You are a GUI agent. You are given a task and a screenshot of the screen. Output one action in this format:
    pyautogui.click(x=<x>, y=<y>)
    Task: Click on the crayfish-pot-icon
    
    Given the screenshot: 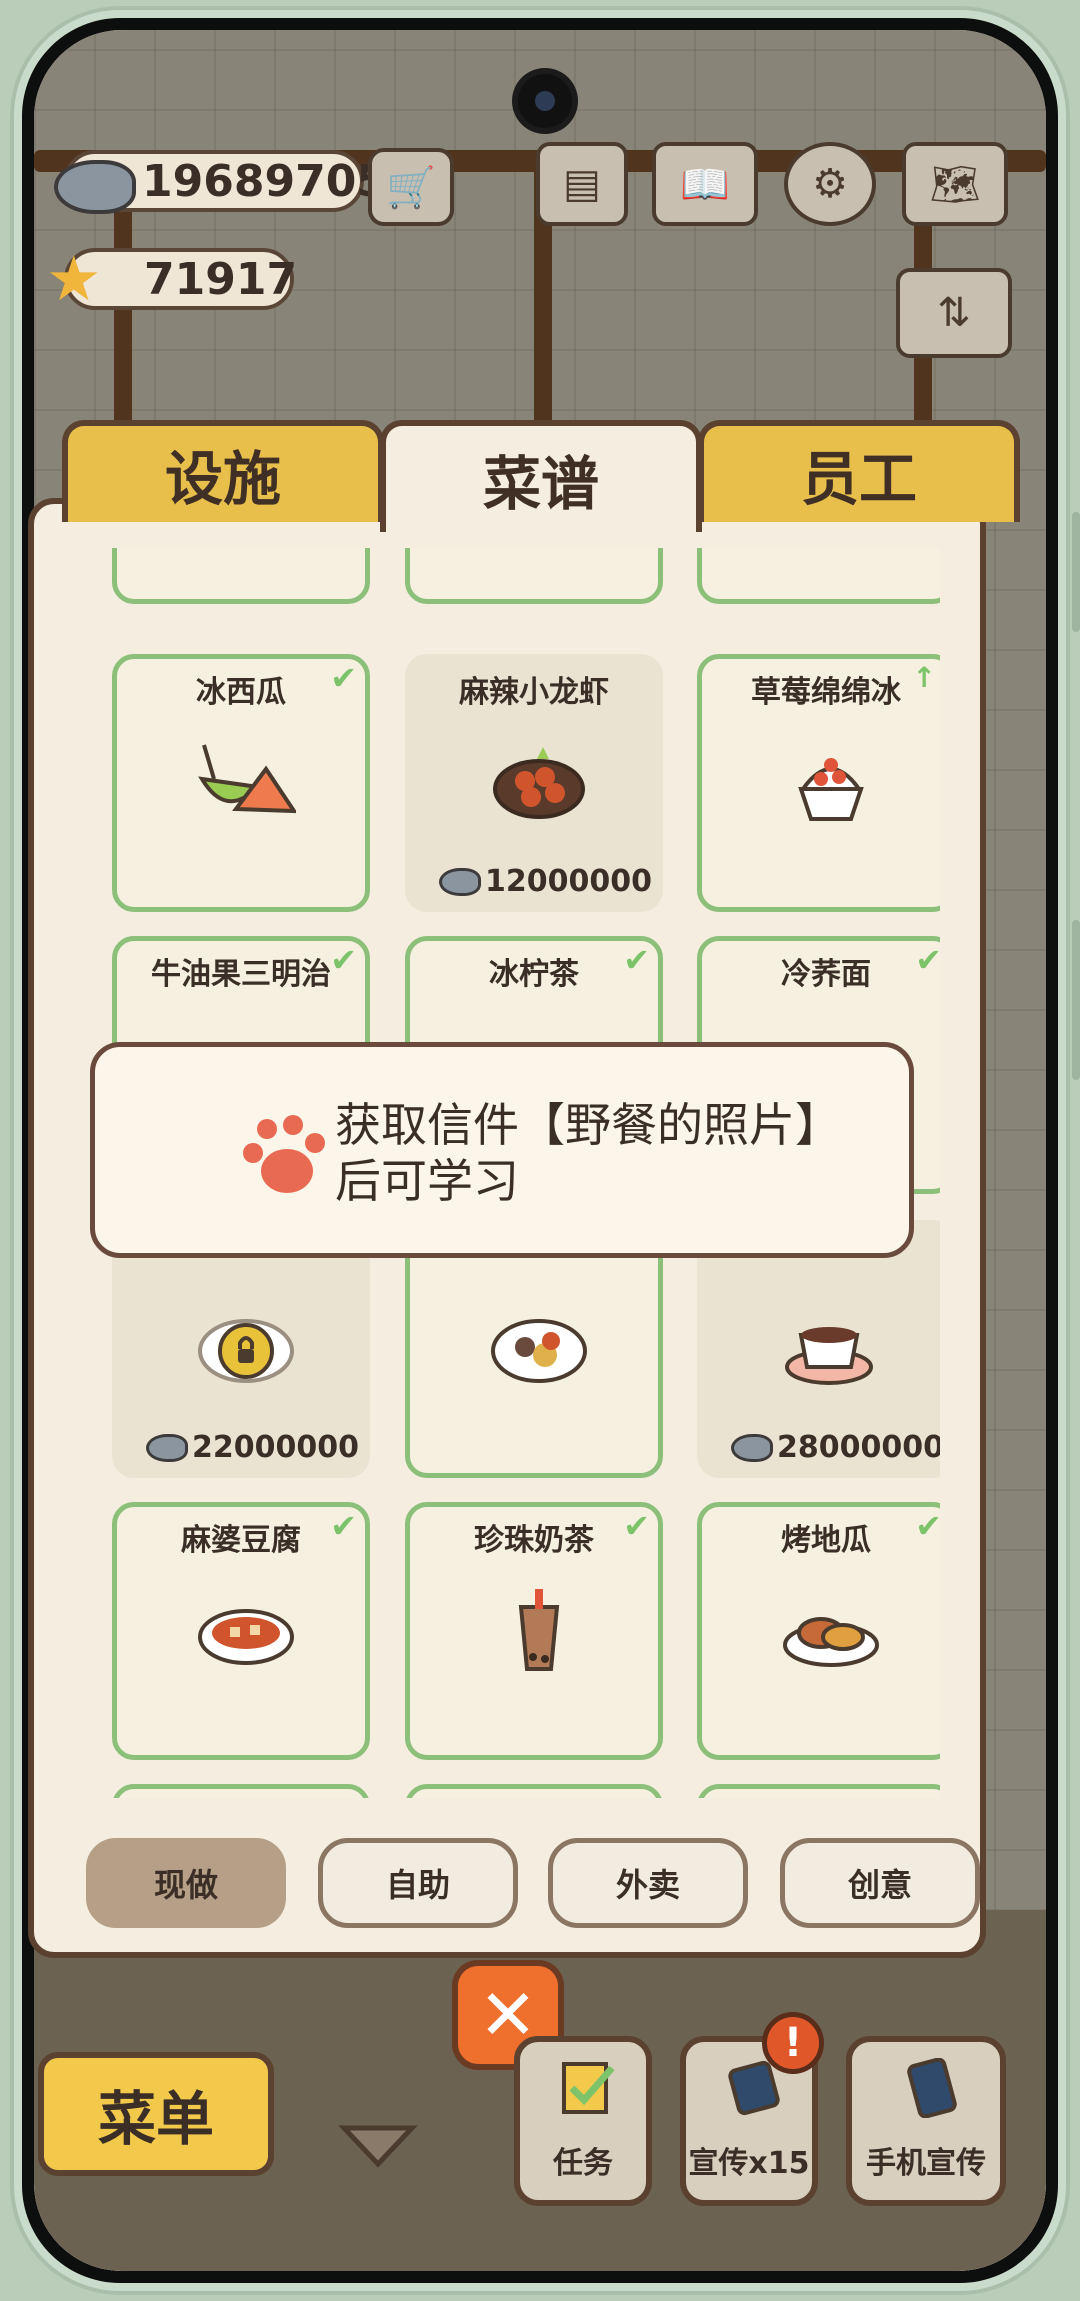 What is the action you would take?
    pyautogui.click(x=539, y=783)
    